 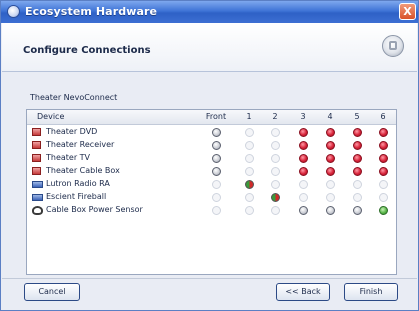 I want to click on device-name: Theater Receiver, so click(x=80, y=144).